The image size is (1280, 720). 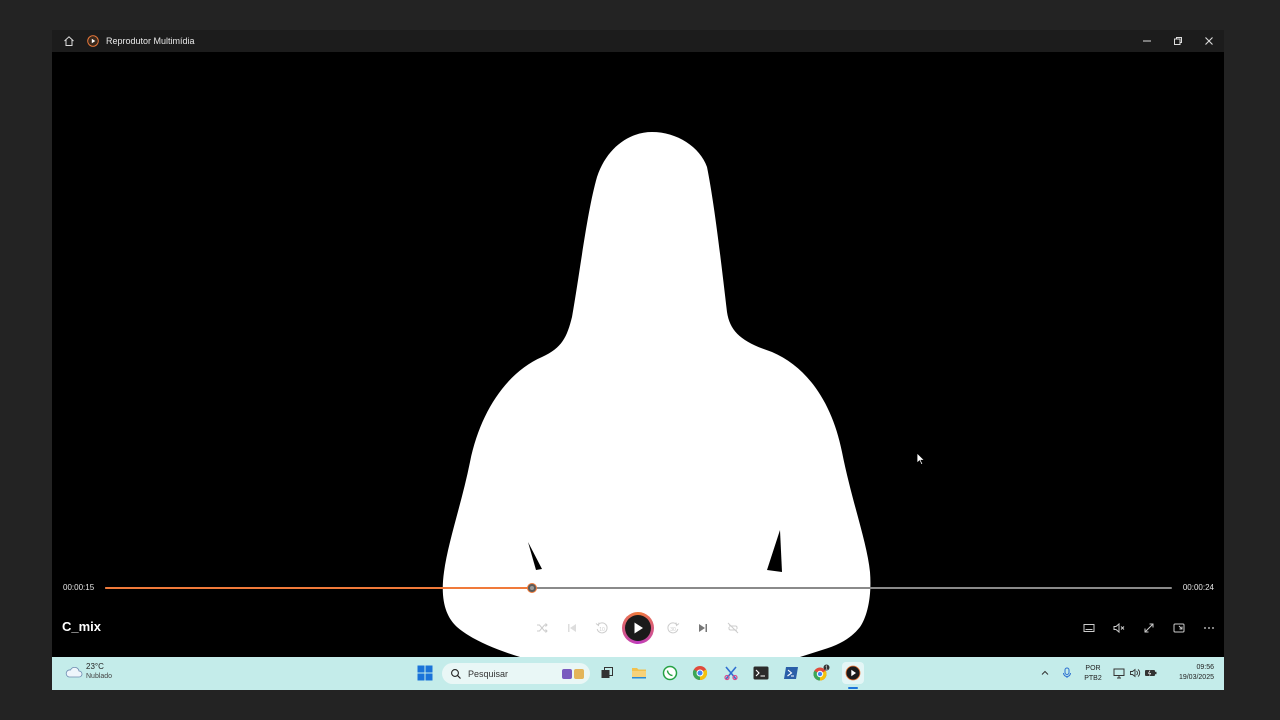 What do you see at coordinates (516, 673) in the screenshot?
I see `taskbar-search: Pesquisar` at bounding box center [516, 673].